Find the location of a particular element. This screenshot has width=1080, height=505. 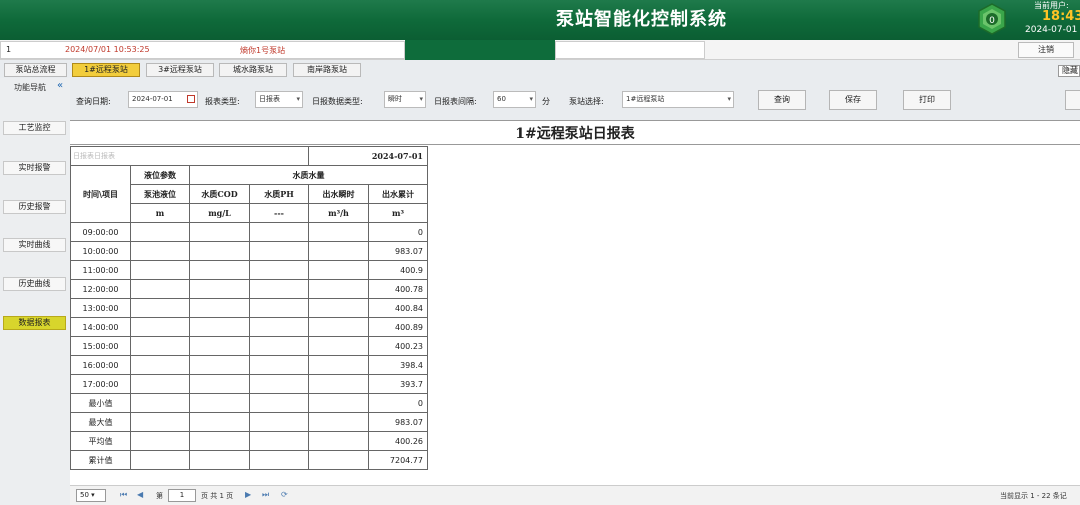

query-date-input: 2024-07-01 is located at coordinates (163, 99).